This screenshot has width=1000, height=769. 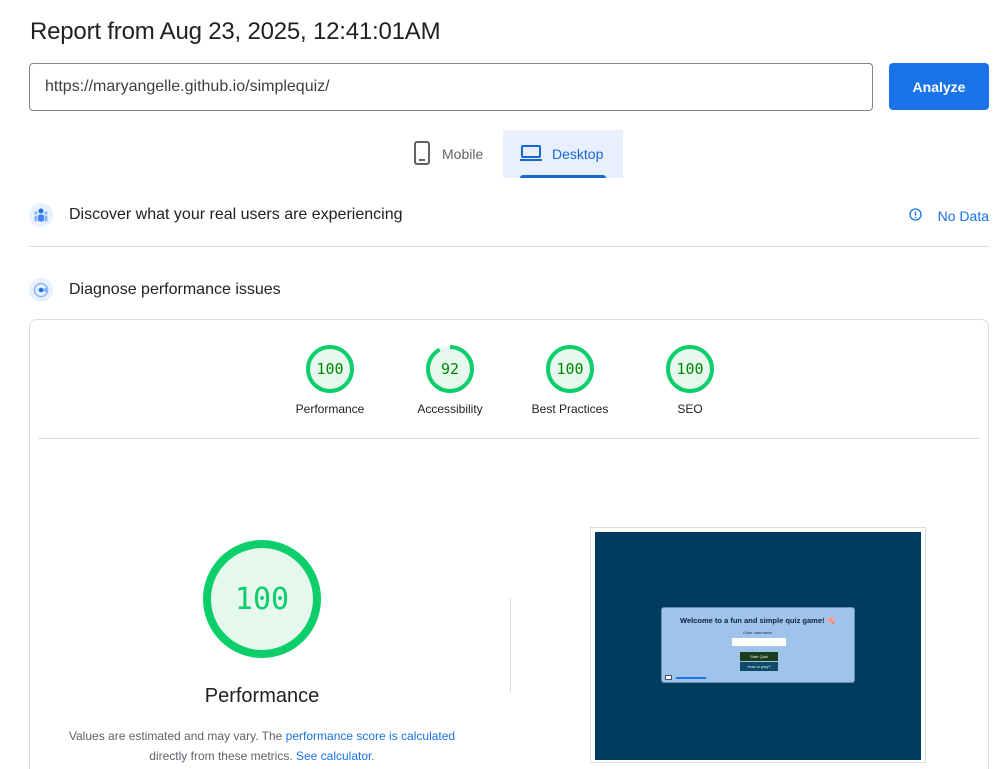 I want to click on volume-slider, so click(x=691, y=678).